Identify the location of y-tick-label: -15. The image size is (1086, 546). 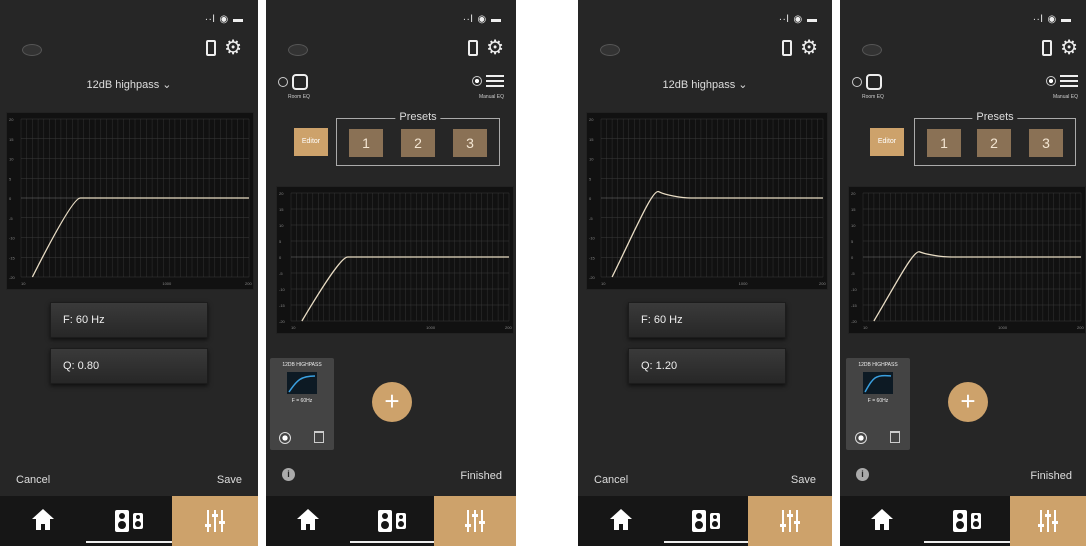
(592, 257).